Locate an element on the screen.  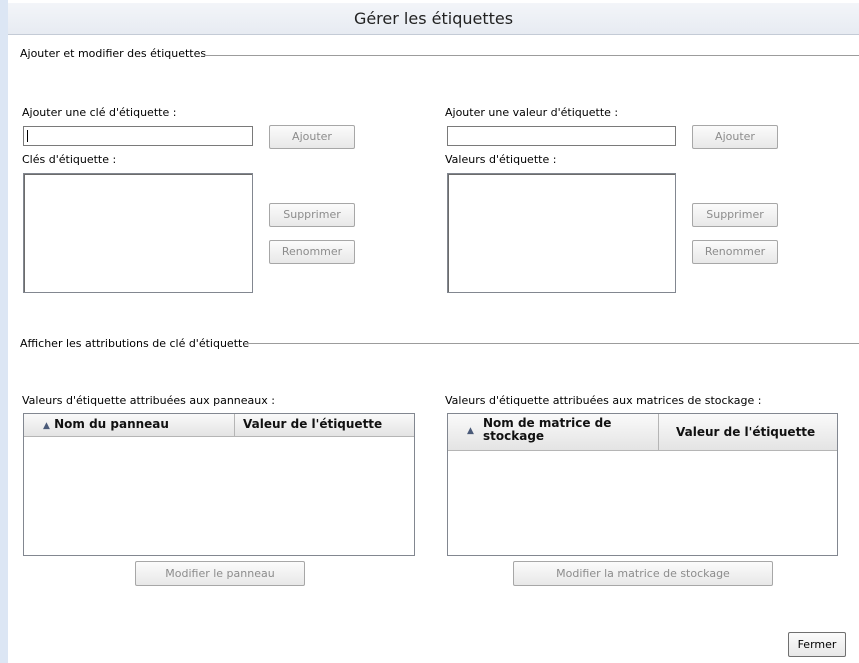
group-edit-line is located at coordinates (531, 55).